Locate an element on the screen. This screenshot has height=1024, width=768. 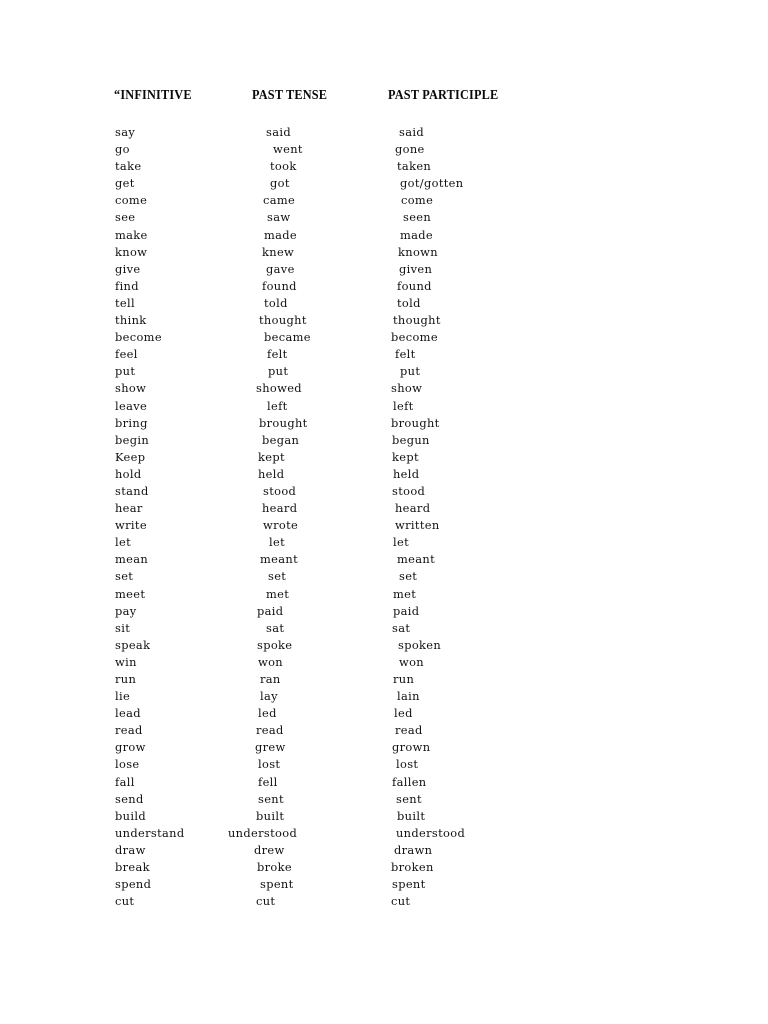
table-row: cut cut cut is located at coordinates (384, 901).